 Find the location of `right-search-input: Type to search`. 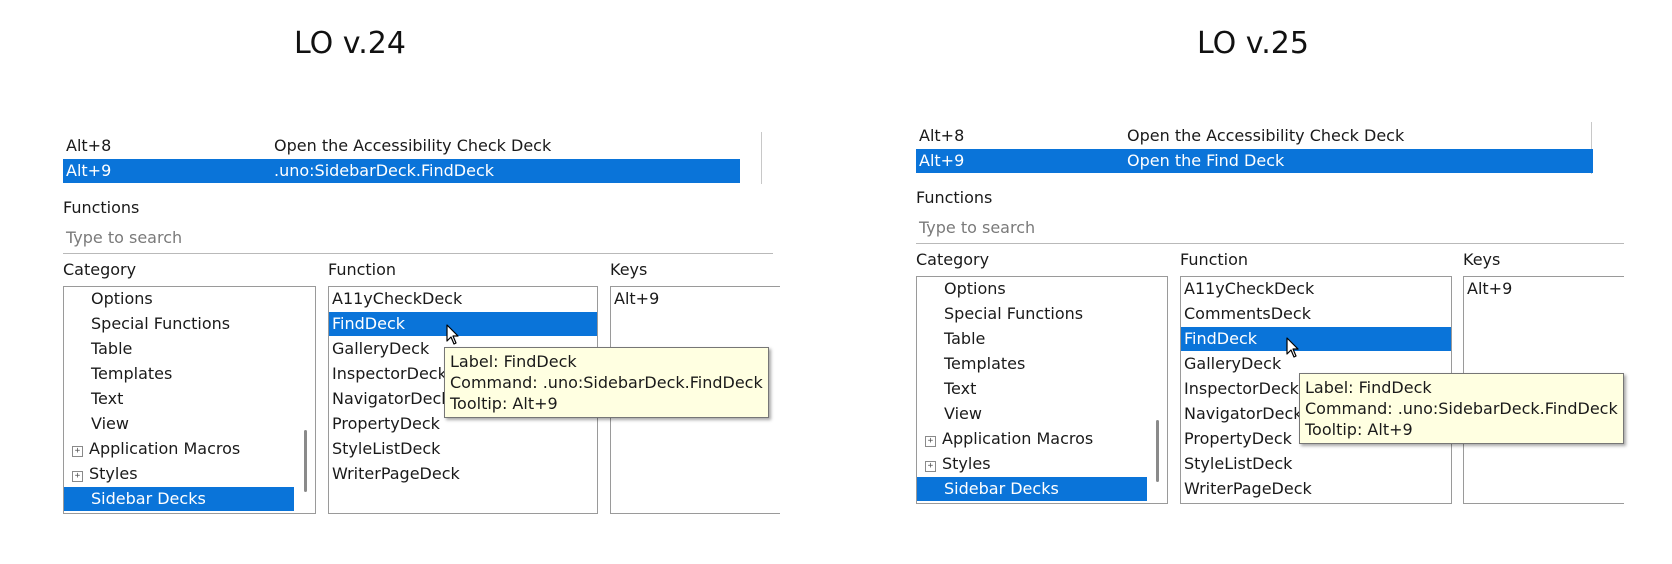

right-search-input: Type to search is located at coordinates (1270, 231).